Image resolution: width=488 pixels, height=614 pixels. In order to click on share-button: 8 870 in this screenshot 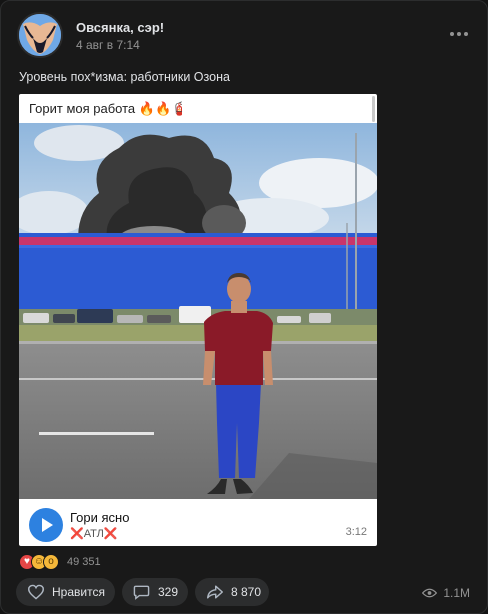, I will do `click(232, 592)`.